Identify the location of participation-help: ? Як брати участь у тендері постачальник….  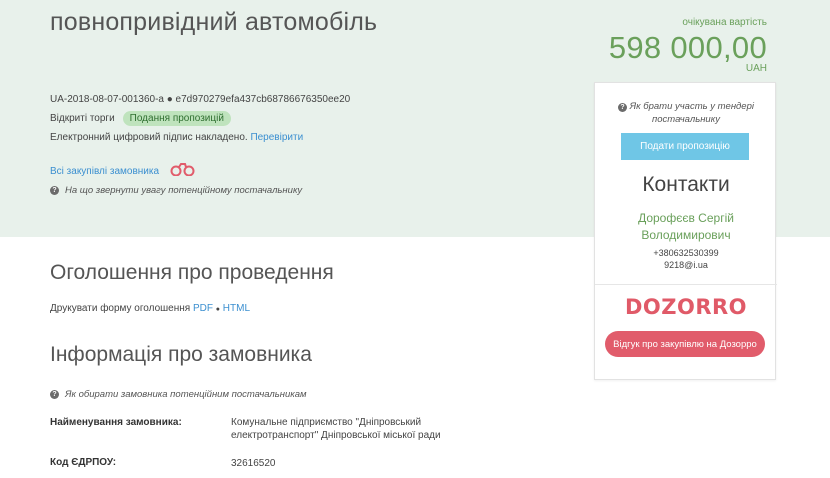
(686, 113).